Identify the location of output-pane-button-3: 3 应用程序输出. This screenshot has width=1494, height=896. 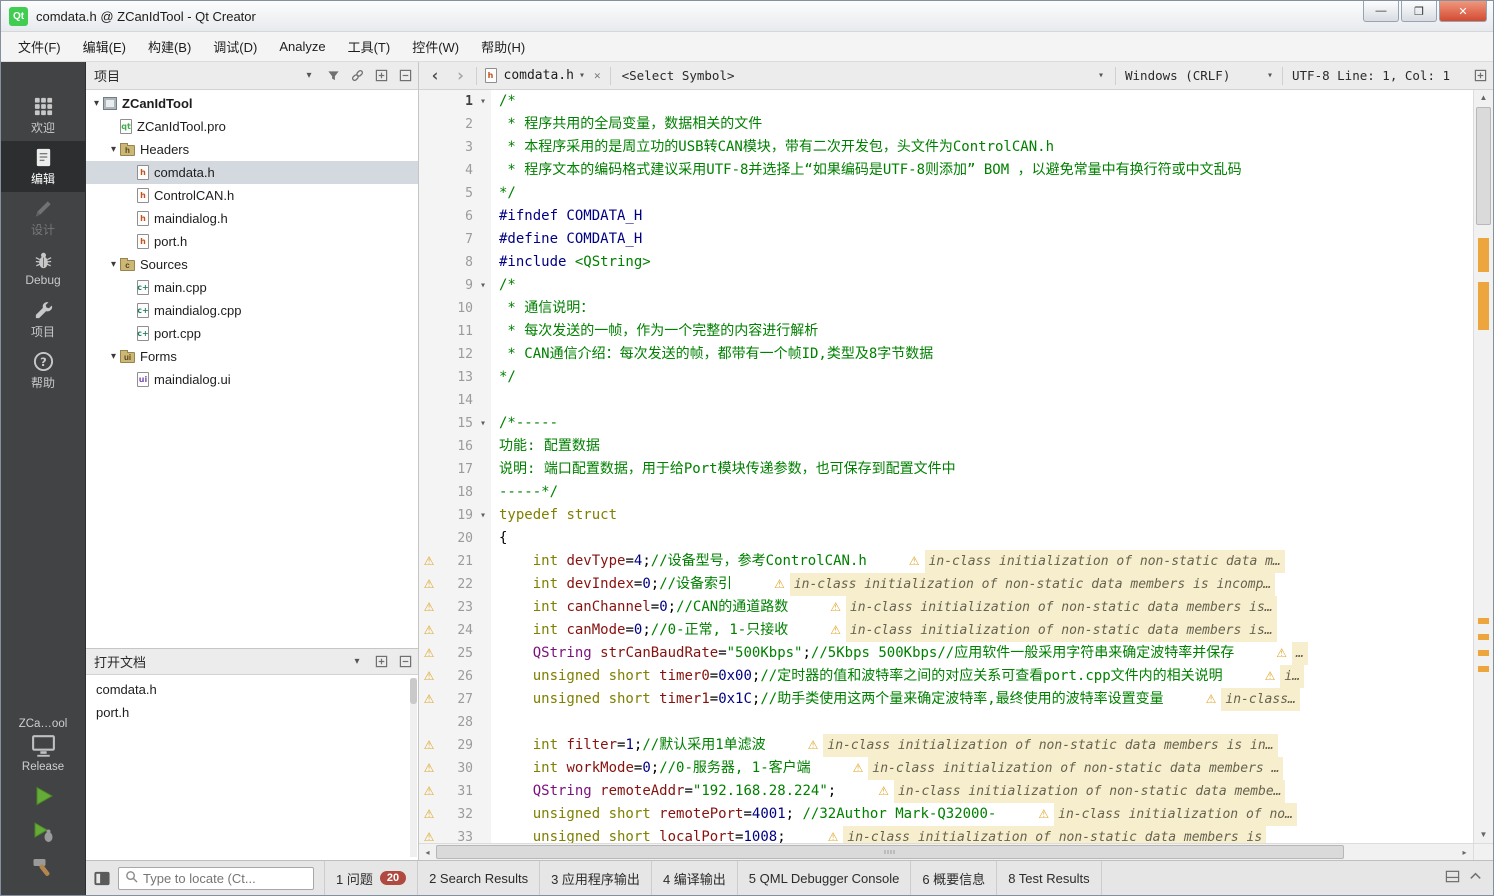
(595, 878).